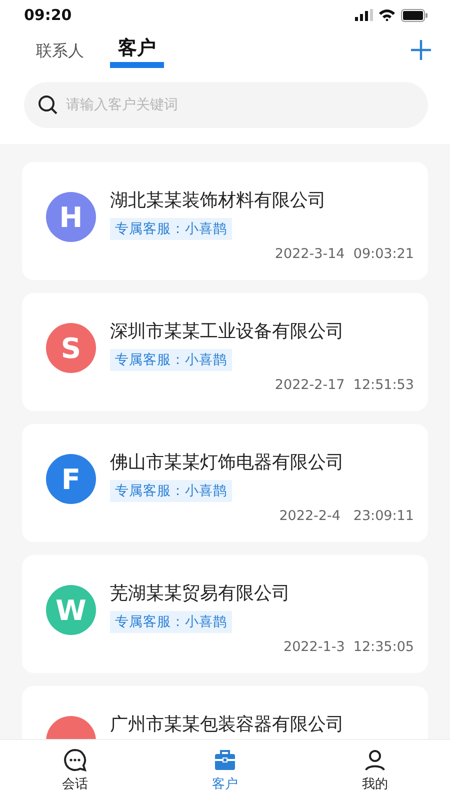 Image resolution: width=450 pixels, height=800 pixels. I want to click on nav-tab: 会话, so click(75, 770).